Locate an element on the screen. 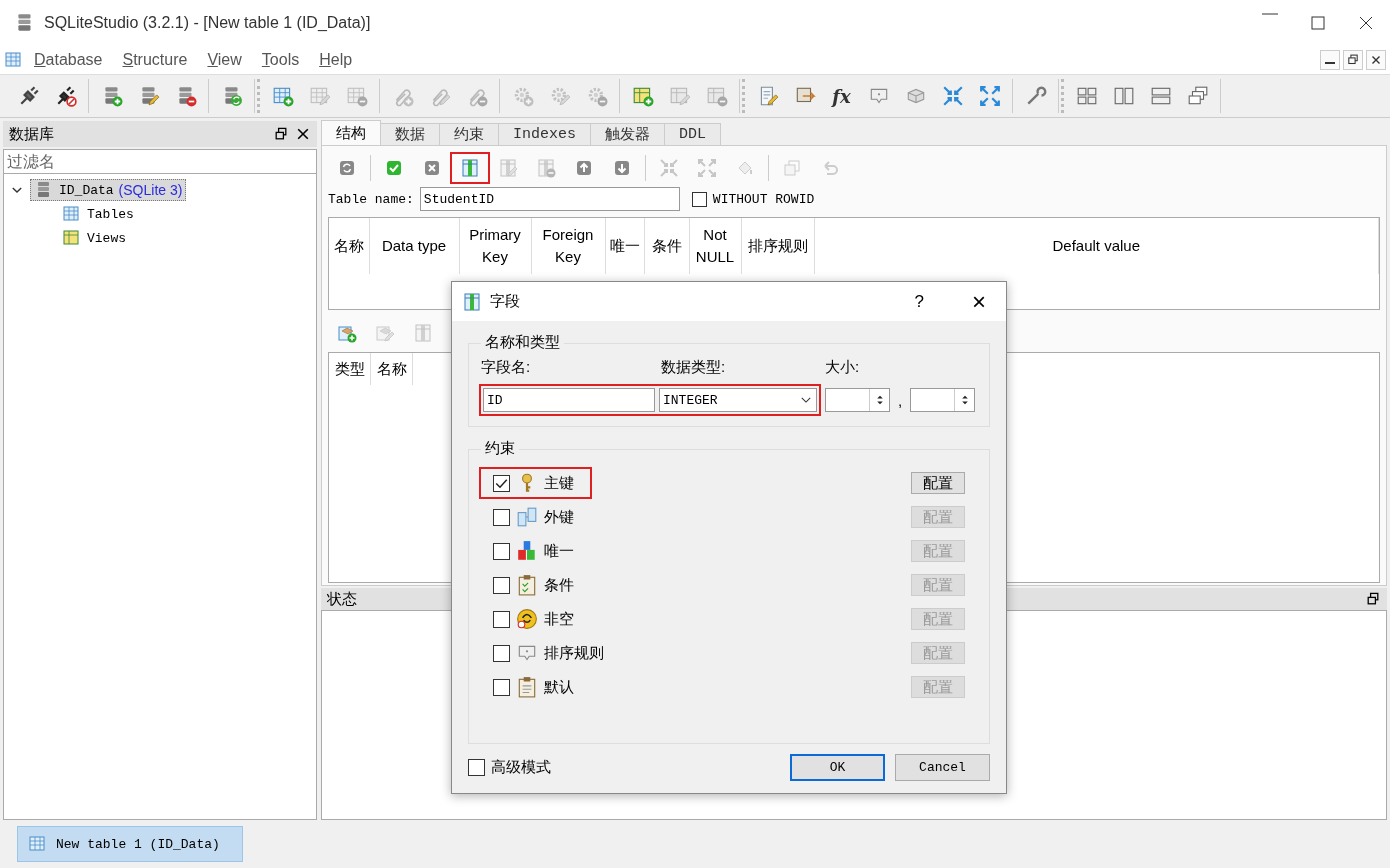 The image size is (1390, 868). field-label: 数据类型: is located at coordinates (694, 367).